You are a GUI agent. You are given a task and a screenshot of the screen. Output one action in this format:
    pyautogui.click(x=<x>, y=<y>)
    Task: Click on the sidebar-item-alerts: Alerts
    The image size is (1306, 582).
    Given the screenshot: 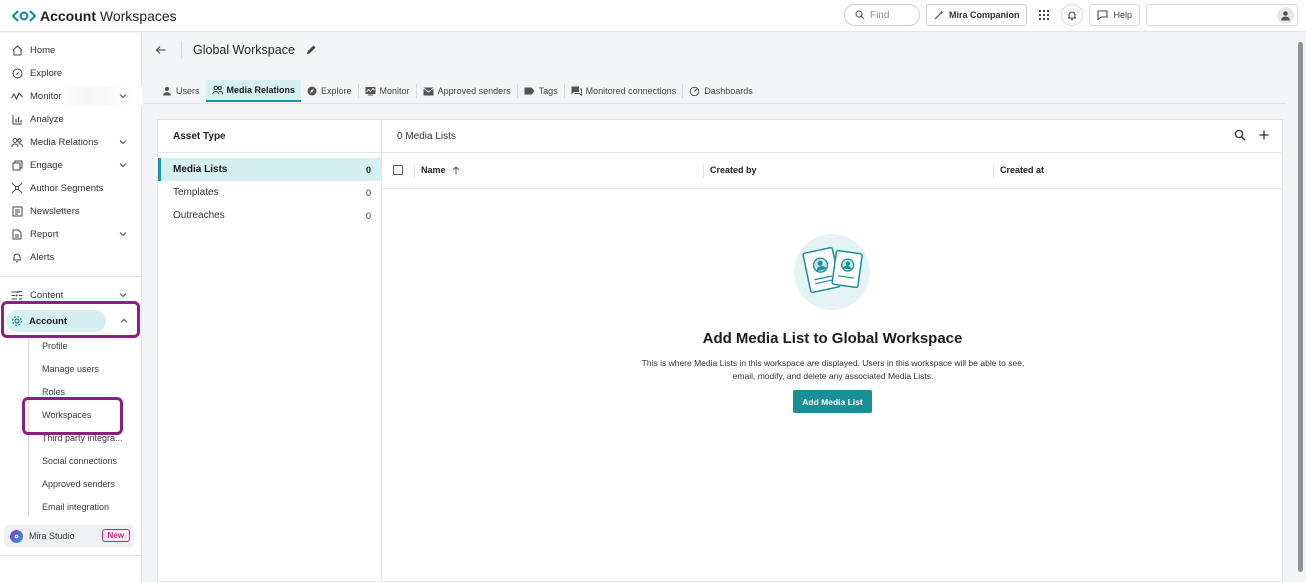 What is the action you would take?
    pyautogui.click(x=71, y=257)
    